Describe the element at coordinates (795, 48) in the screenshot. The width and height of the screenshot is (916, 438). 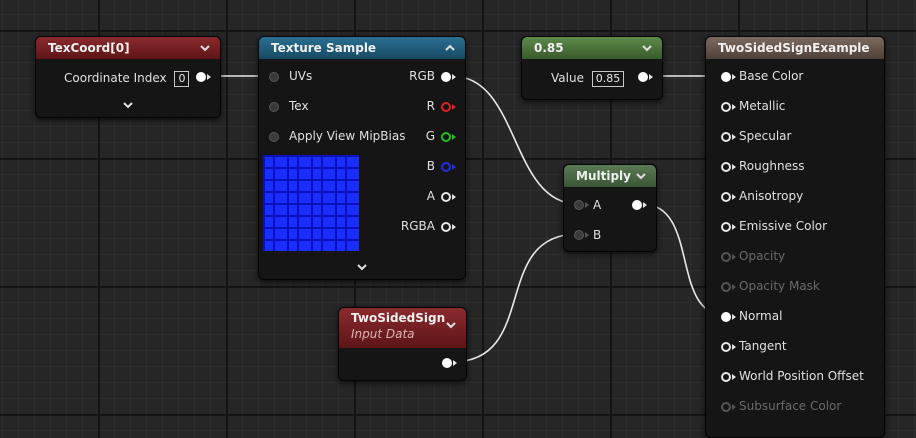
I see `material-header: TwoSidedSignExample` at that location.